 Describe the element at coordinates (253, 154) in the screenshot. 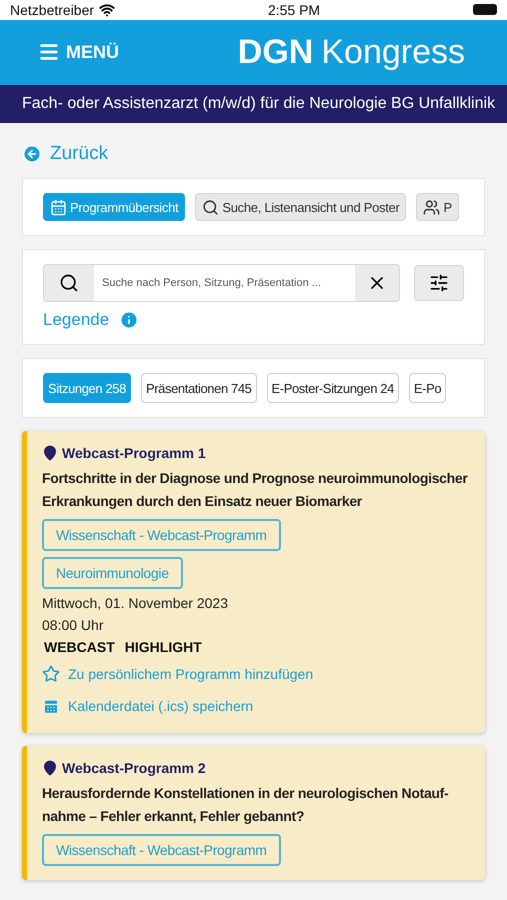

I see `back-link: Zurück` at that location.